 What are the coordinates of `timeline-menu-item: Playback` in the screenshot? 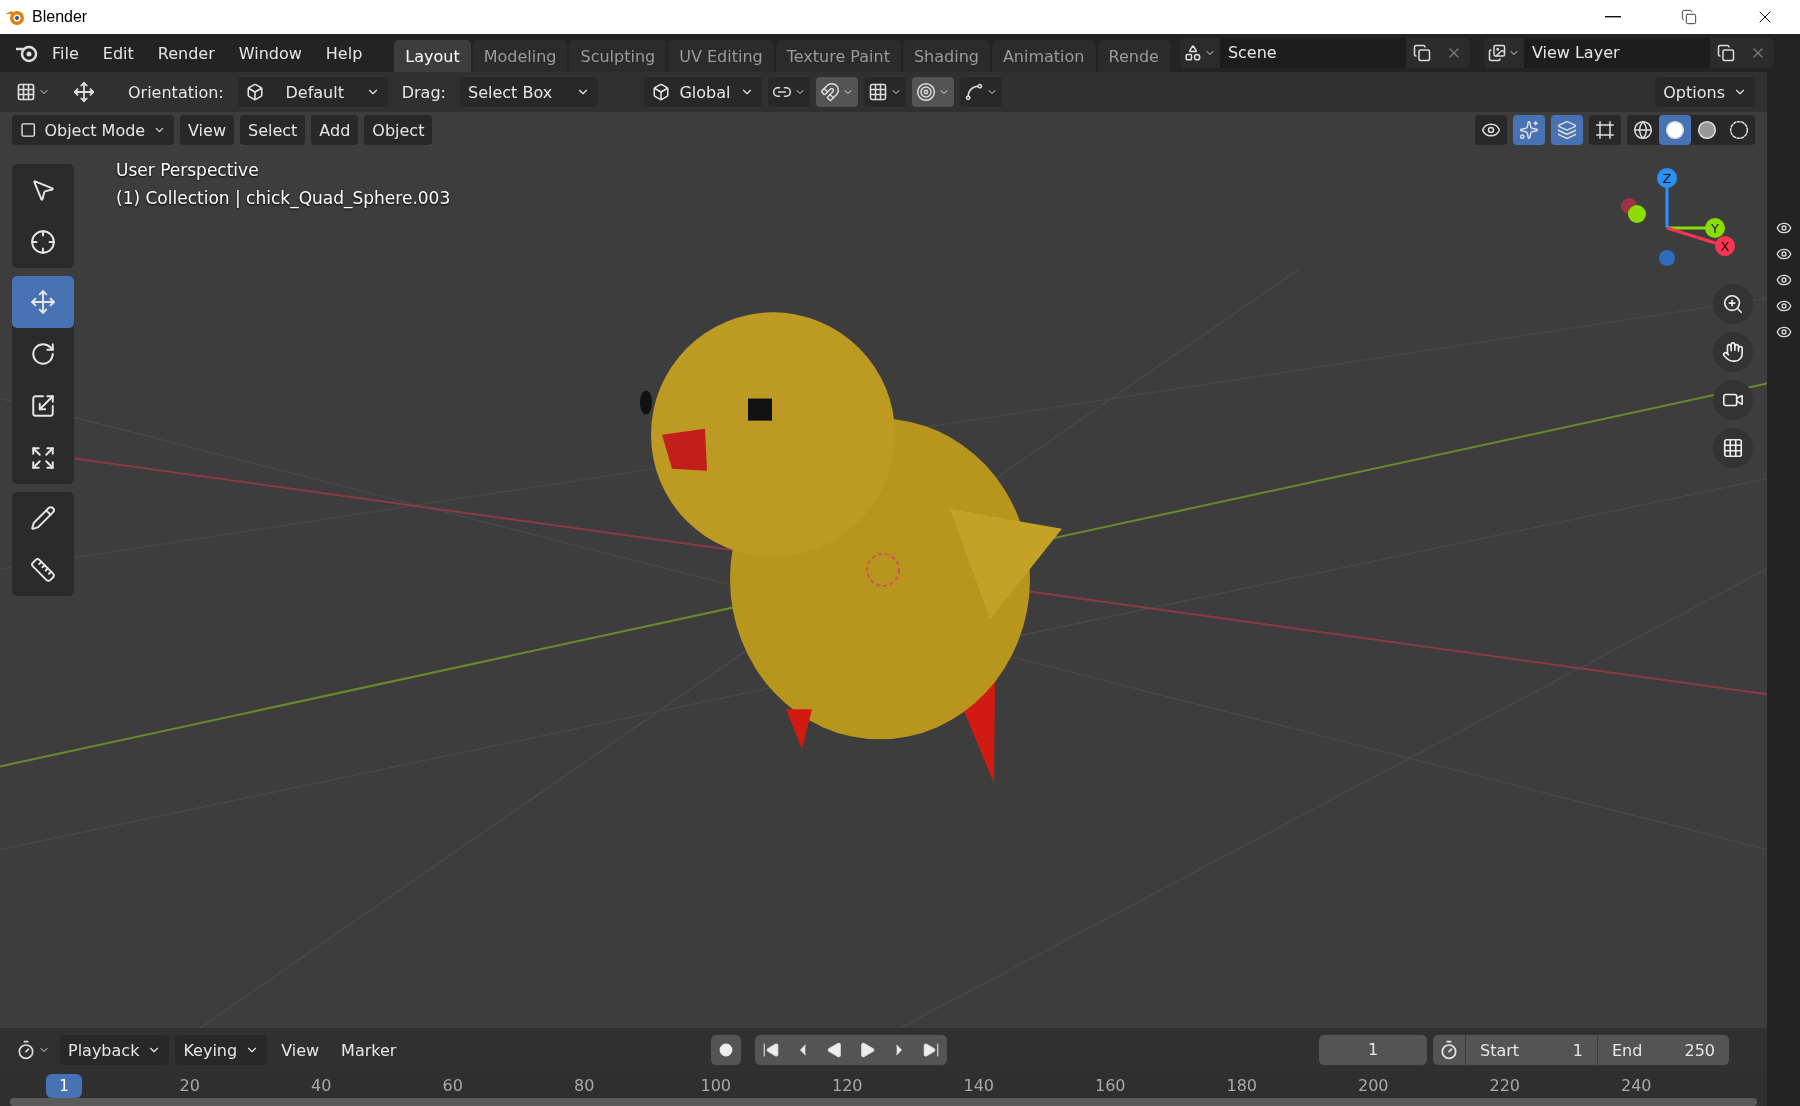 It's located at (115, 1050).